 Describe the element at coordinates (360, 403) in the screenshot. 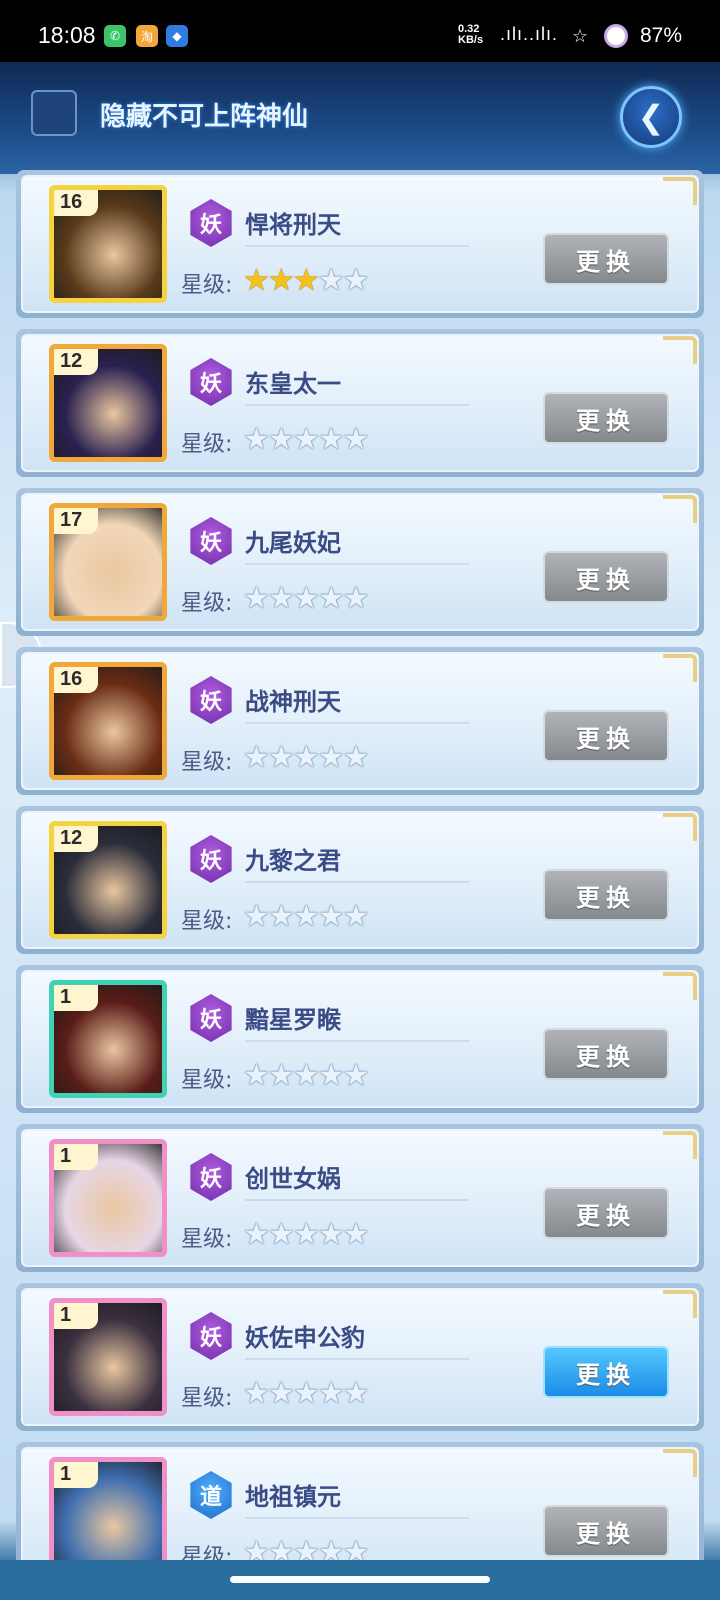

I see `character-card: 12 妖 东皇太一 星级: ★★★★★ 更换` at that location.